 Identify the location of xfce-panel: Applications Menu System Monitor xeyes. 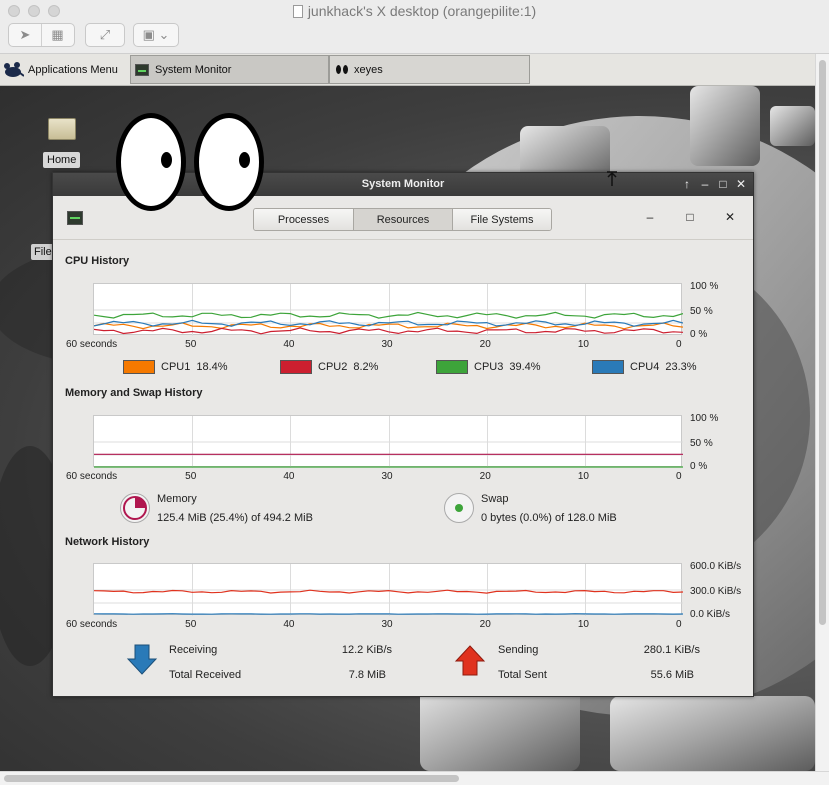
(407, 70).